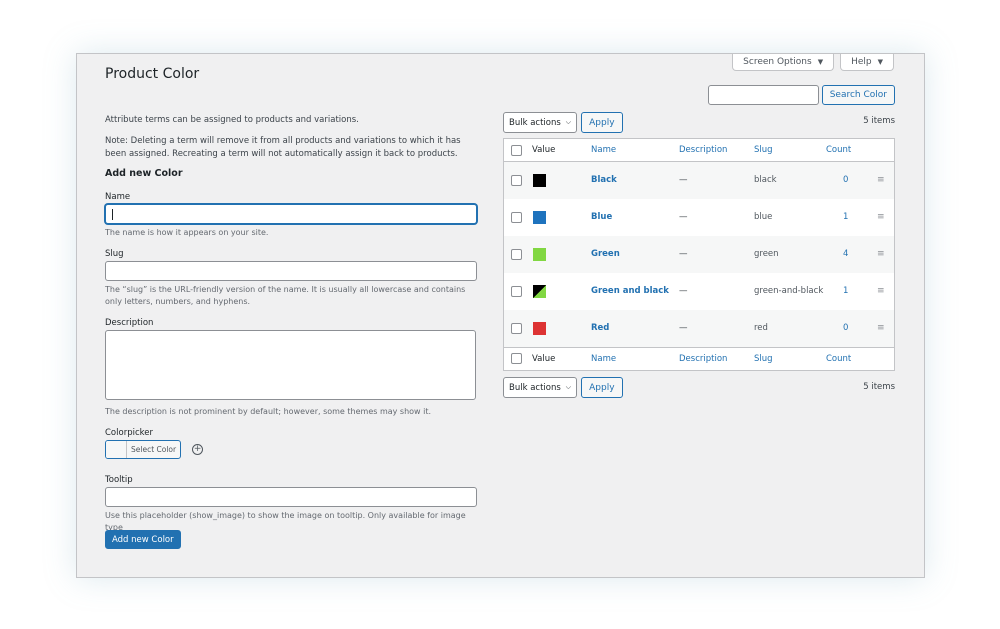 The image size is (1000, 629). I want to click on select-color-button: Select Color, so click(143, 449).